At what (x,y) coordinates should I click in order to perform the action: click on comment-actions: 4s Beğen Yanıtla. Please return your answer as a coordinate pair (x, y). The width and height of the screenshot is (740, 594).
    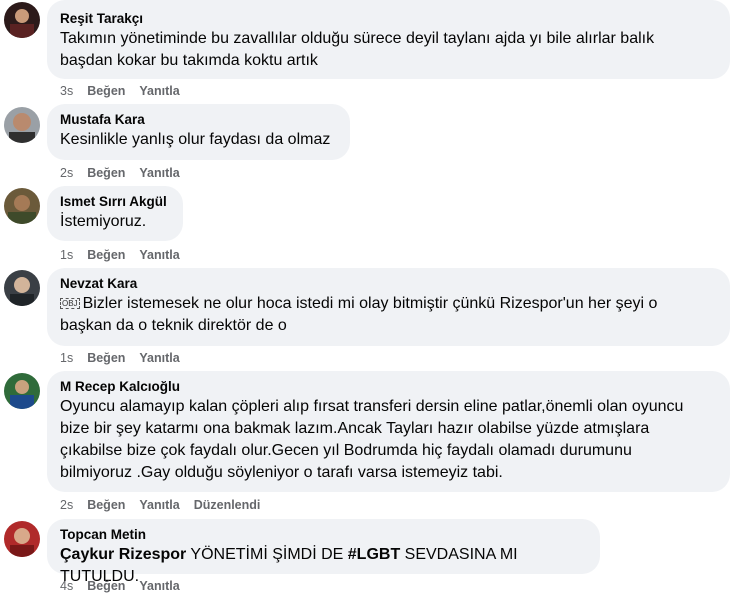
    Looking at the image, I should click on (127, 586).